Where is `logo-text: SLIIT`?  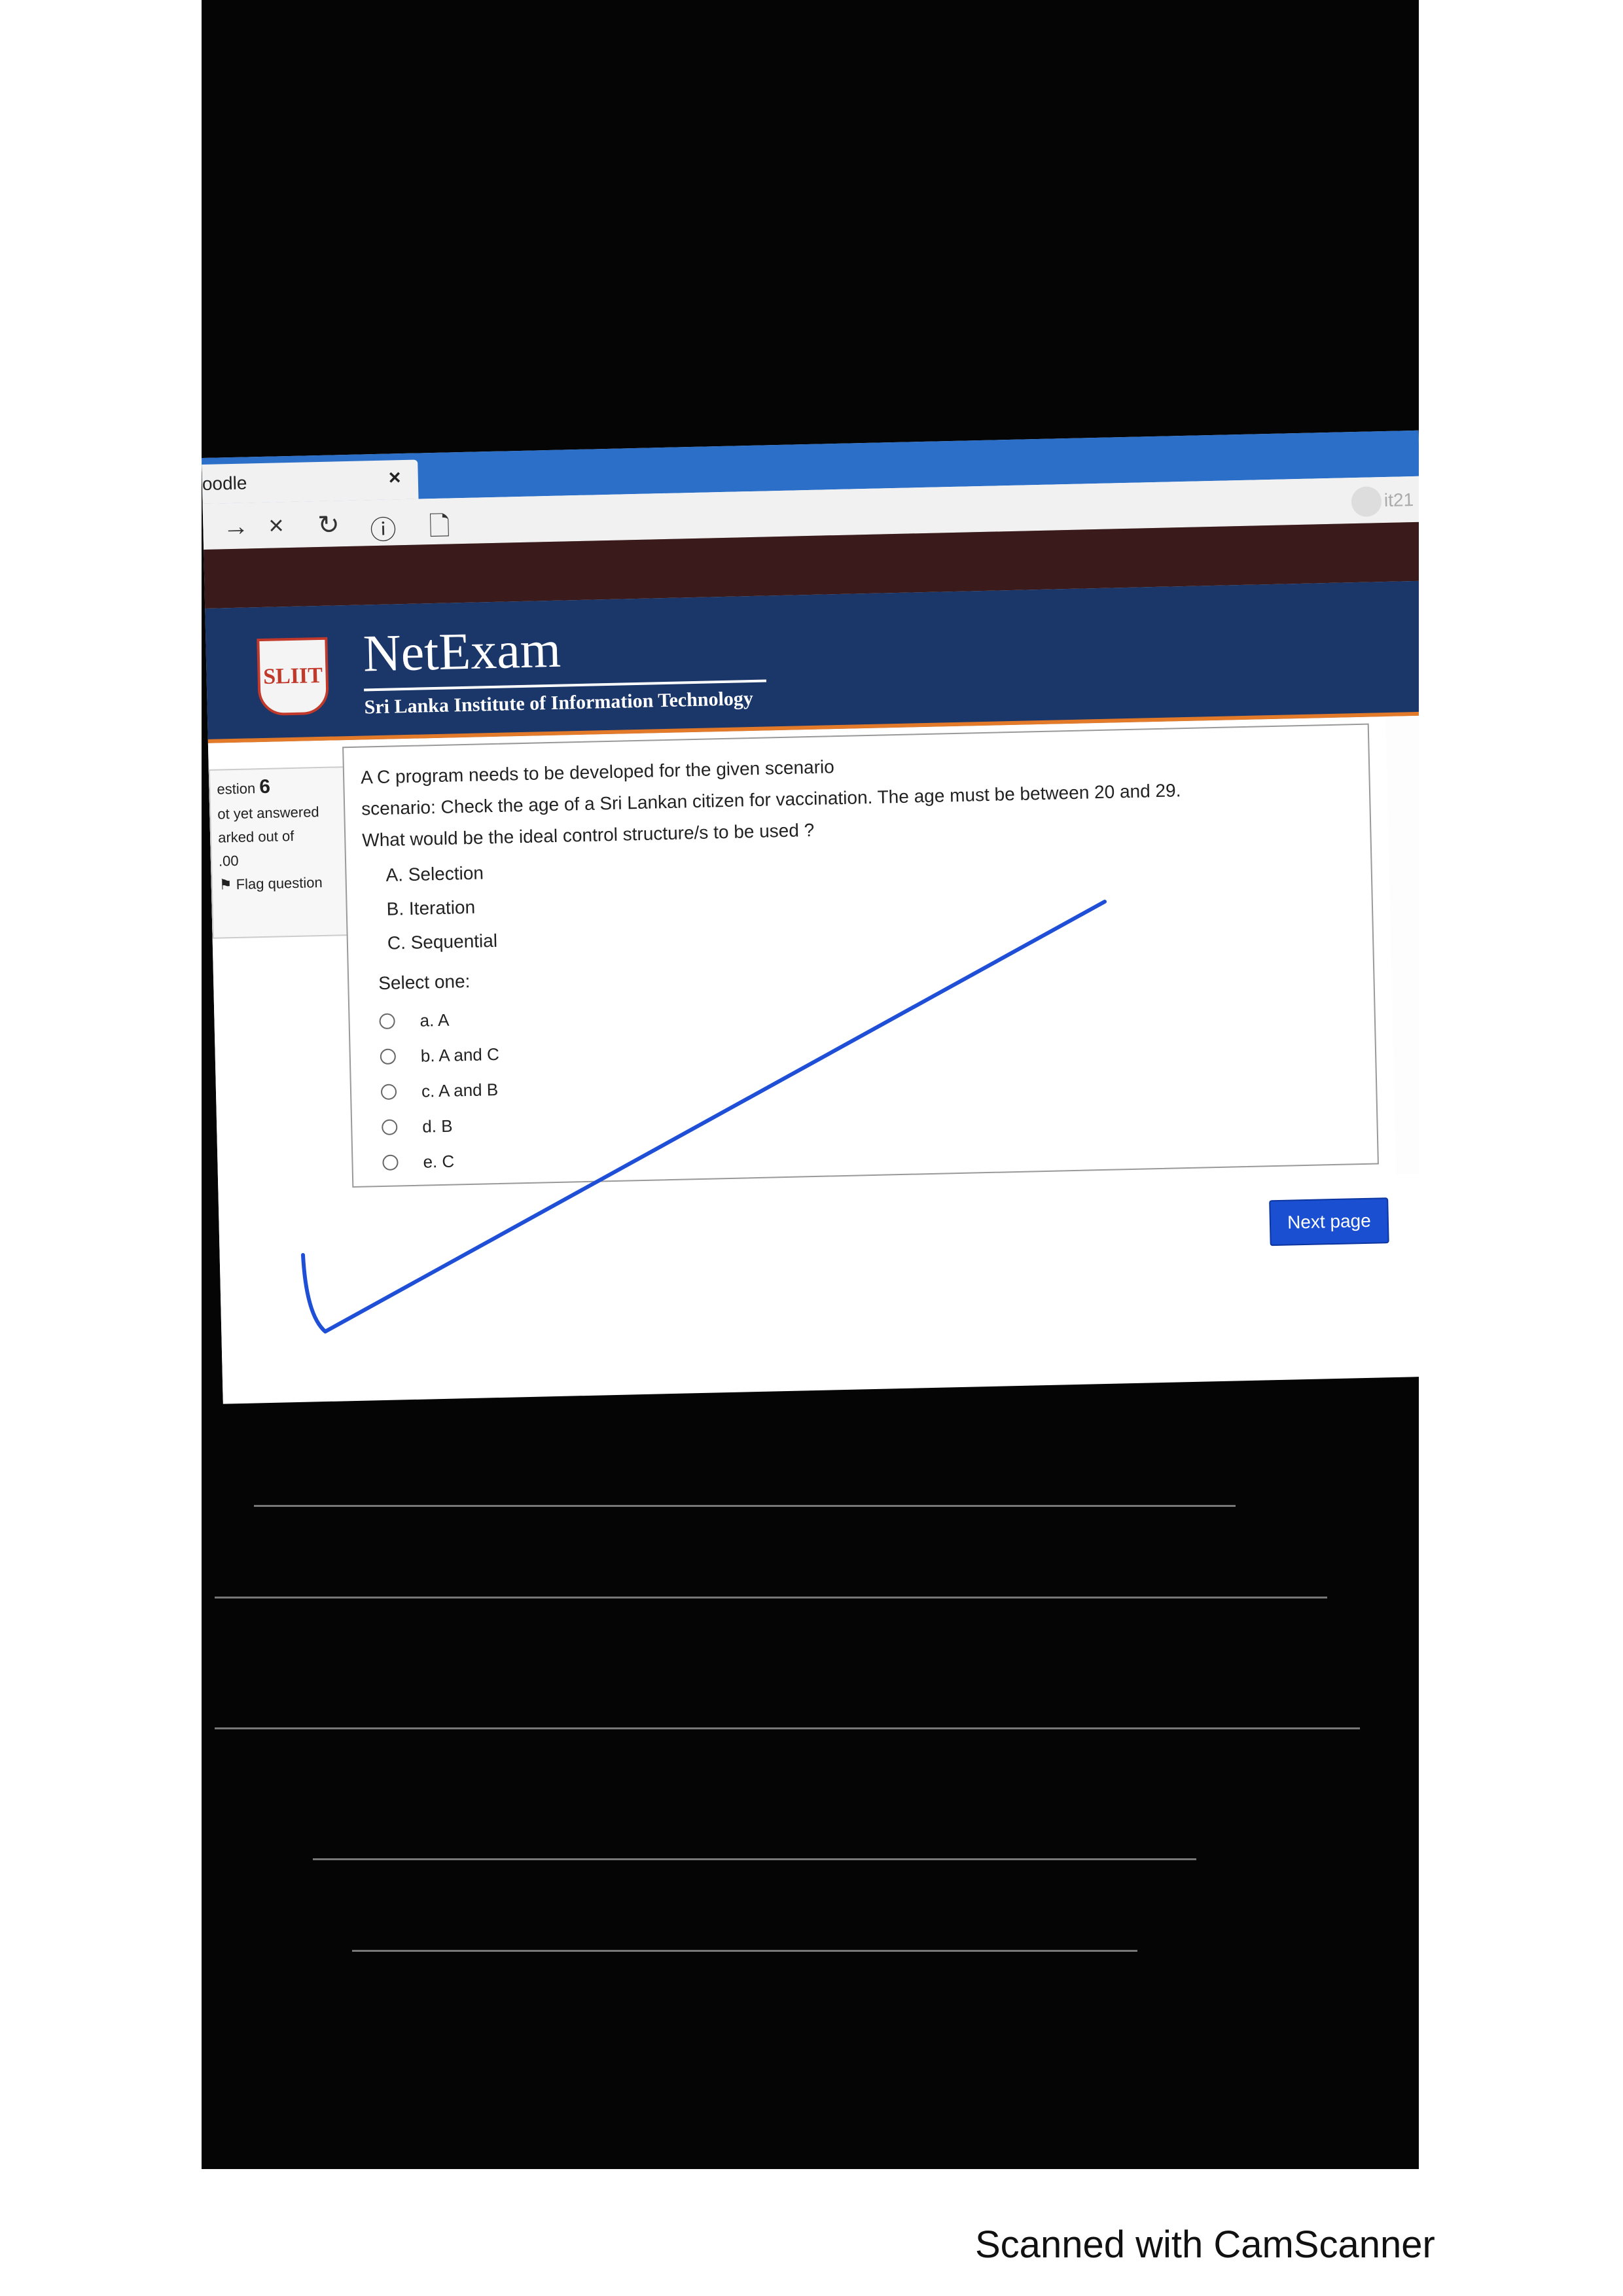 logo-text: SLIIT is located at coordinates (292, 676).